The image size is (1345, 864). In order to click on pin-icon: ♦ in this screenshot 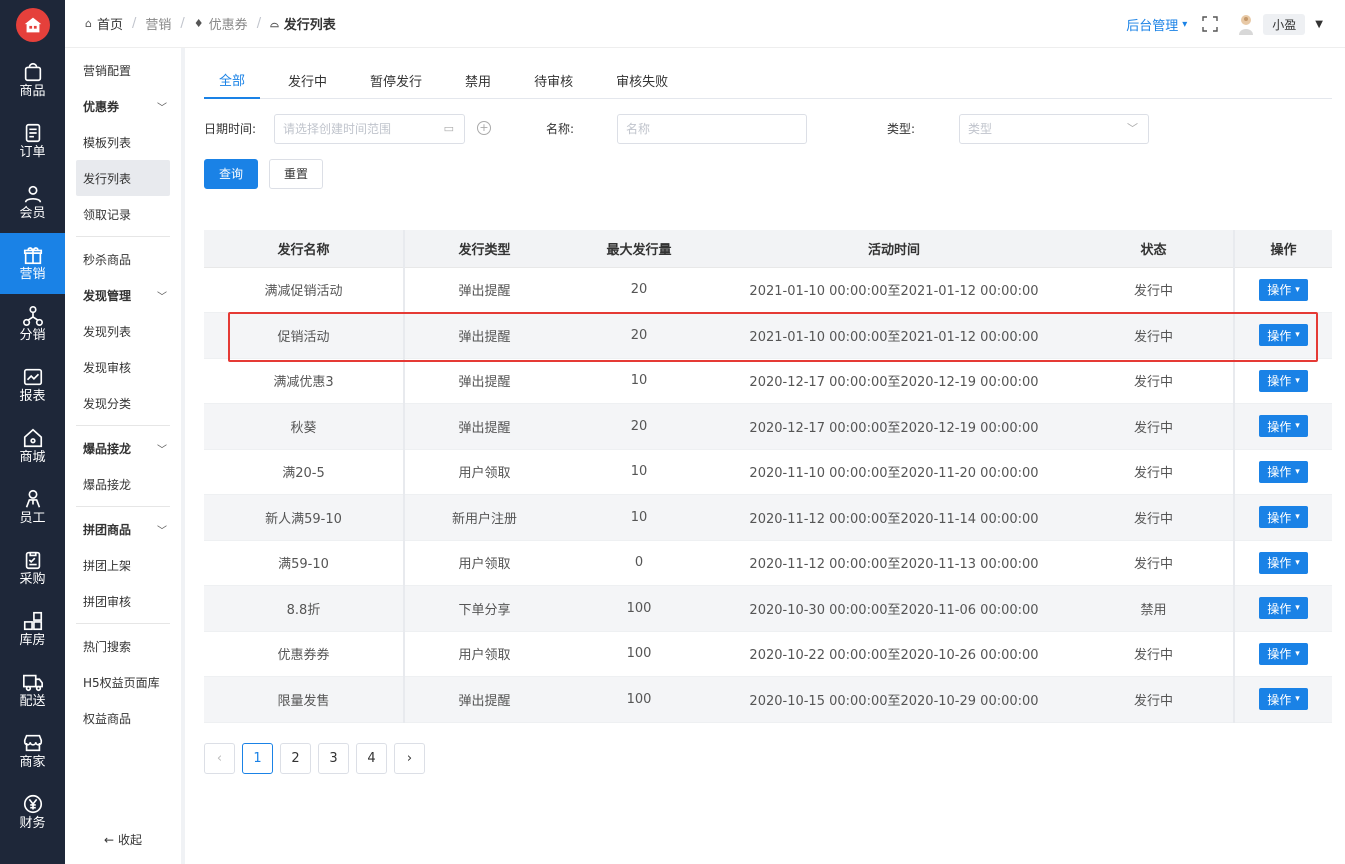, I will do `click(198, 23)`.